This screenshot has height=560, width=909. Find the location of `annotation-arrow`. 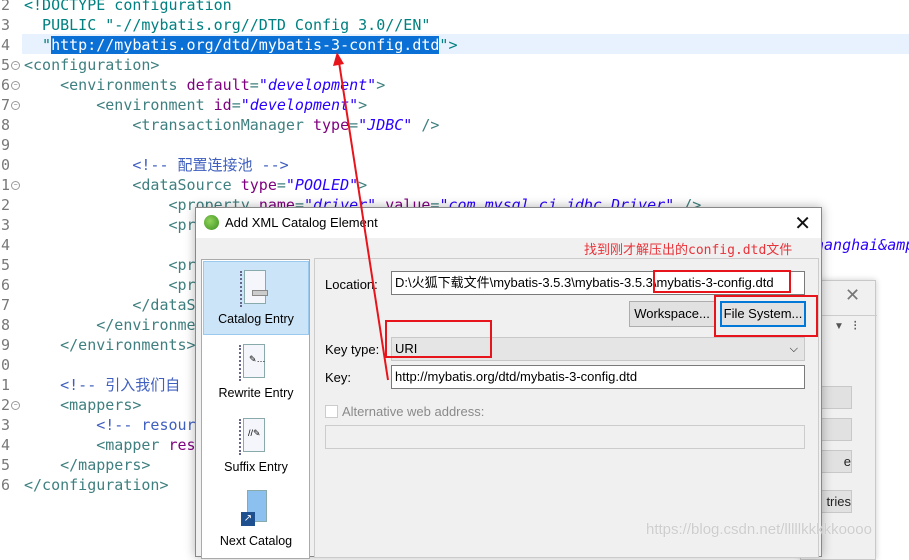

annotation-arrow is located at coordinates (361, 216).